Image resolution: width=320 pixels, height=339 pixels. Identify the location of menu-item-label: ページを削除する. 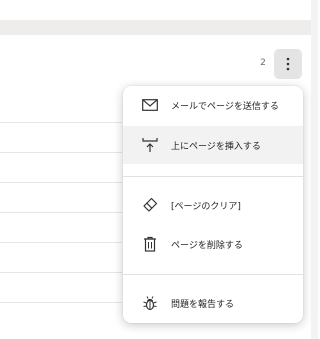
(207, 245).